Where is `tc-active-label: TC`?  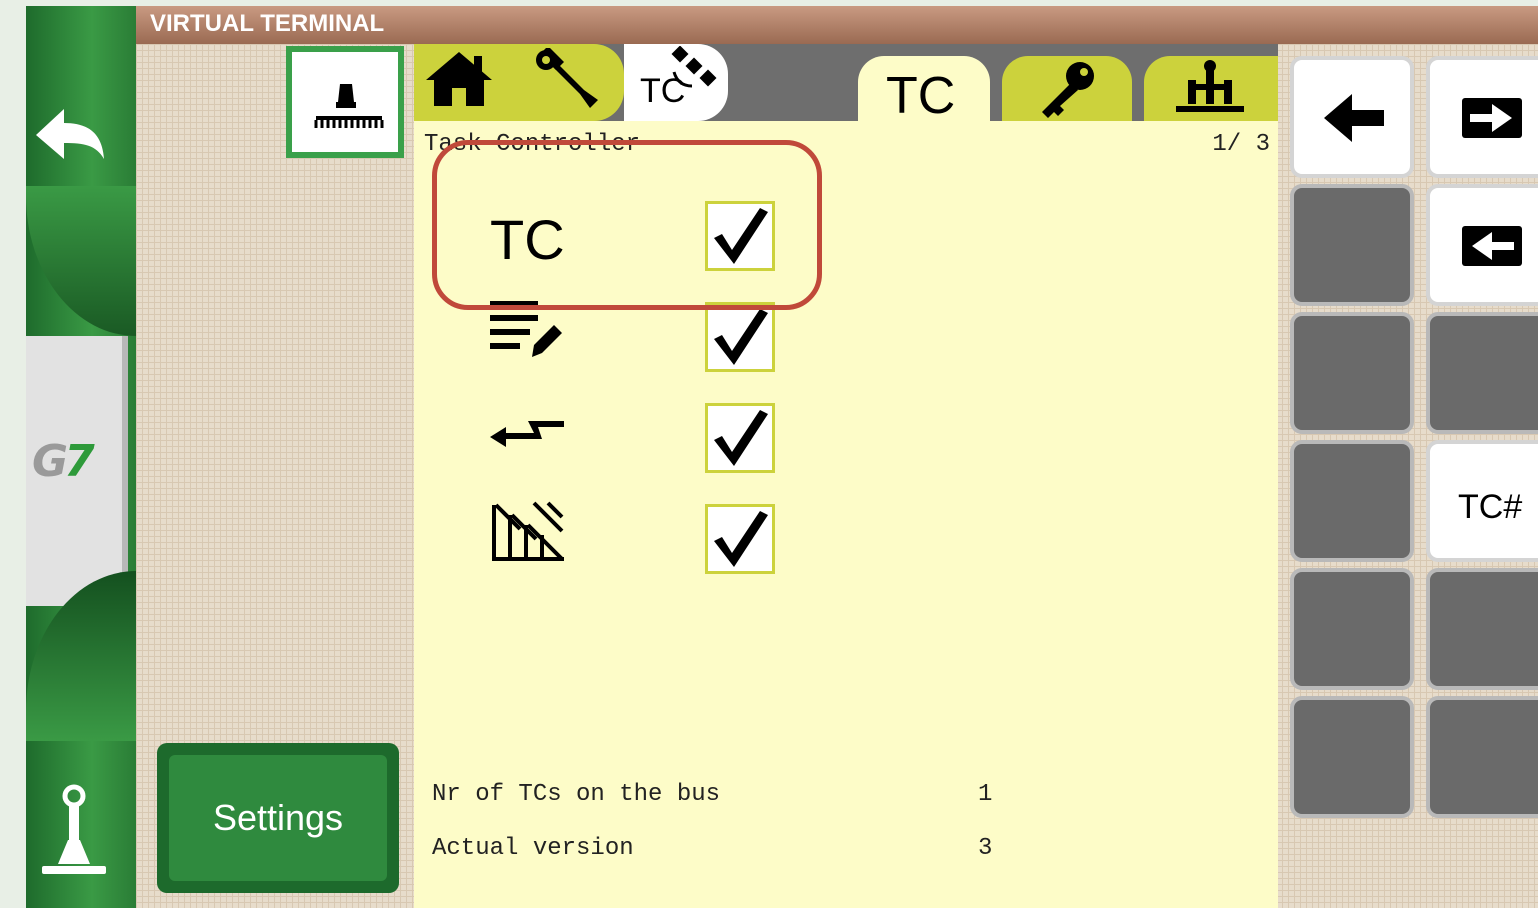 tc-active-label: TC is located at coordinates (921, 96).